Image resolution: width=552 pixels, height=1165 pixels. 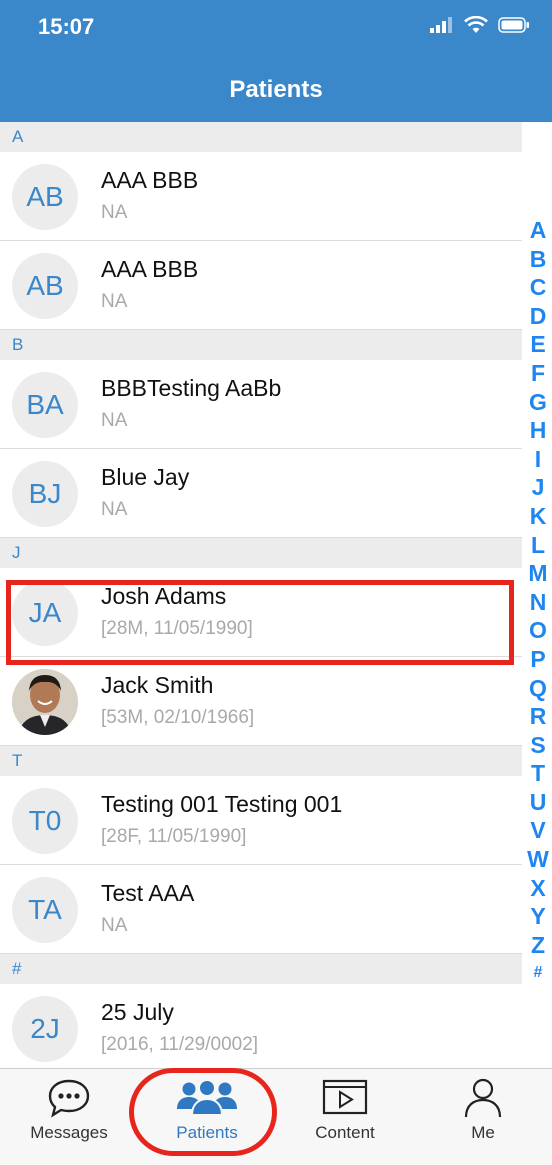 What do you see at coordinates (276, 89) in the screenshot?
I see `page-title: Patients` at bounding box center [276, 89].